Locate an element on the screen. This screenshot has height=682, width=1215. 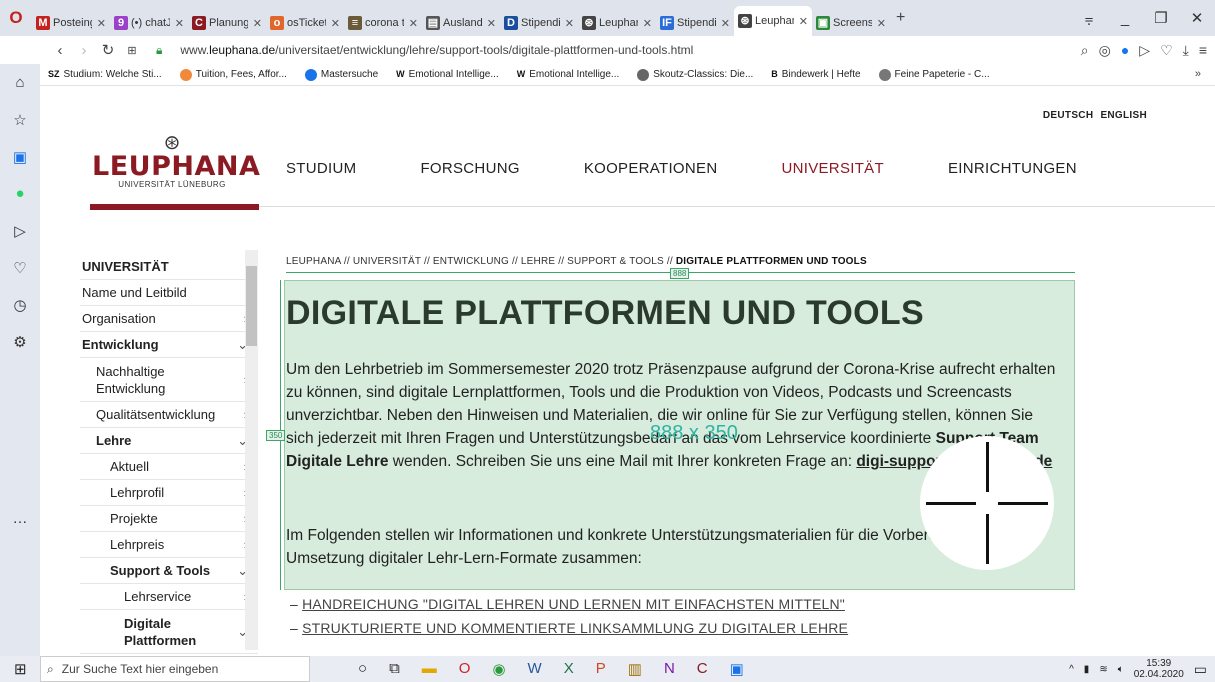
bookmarks-star-icon: ☆ is located at coordinates (20, 119).